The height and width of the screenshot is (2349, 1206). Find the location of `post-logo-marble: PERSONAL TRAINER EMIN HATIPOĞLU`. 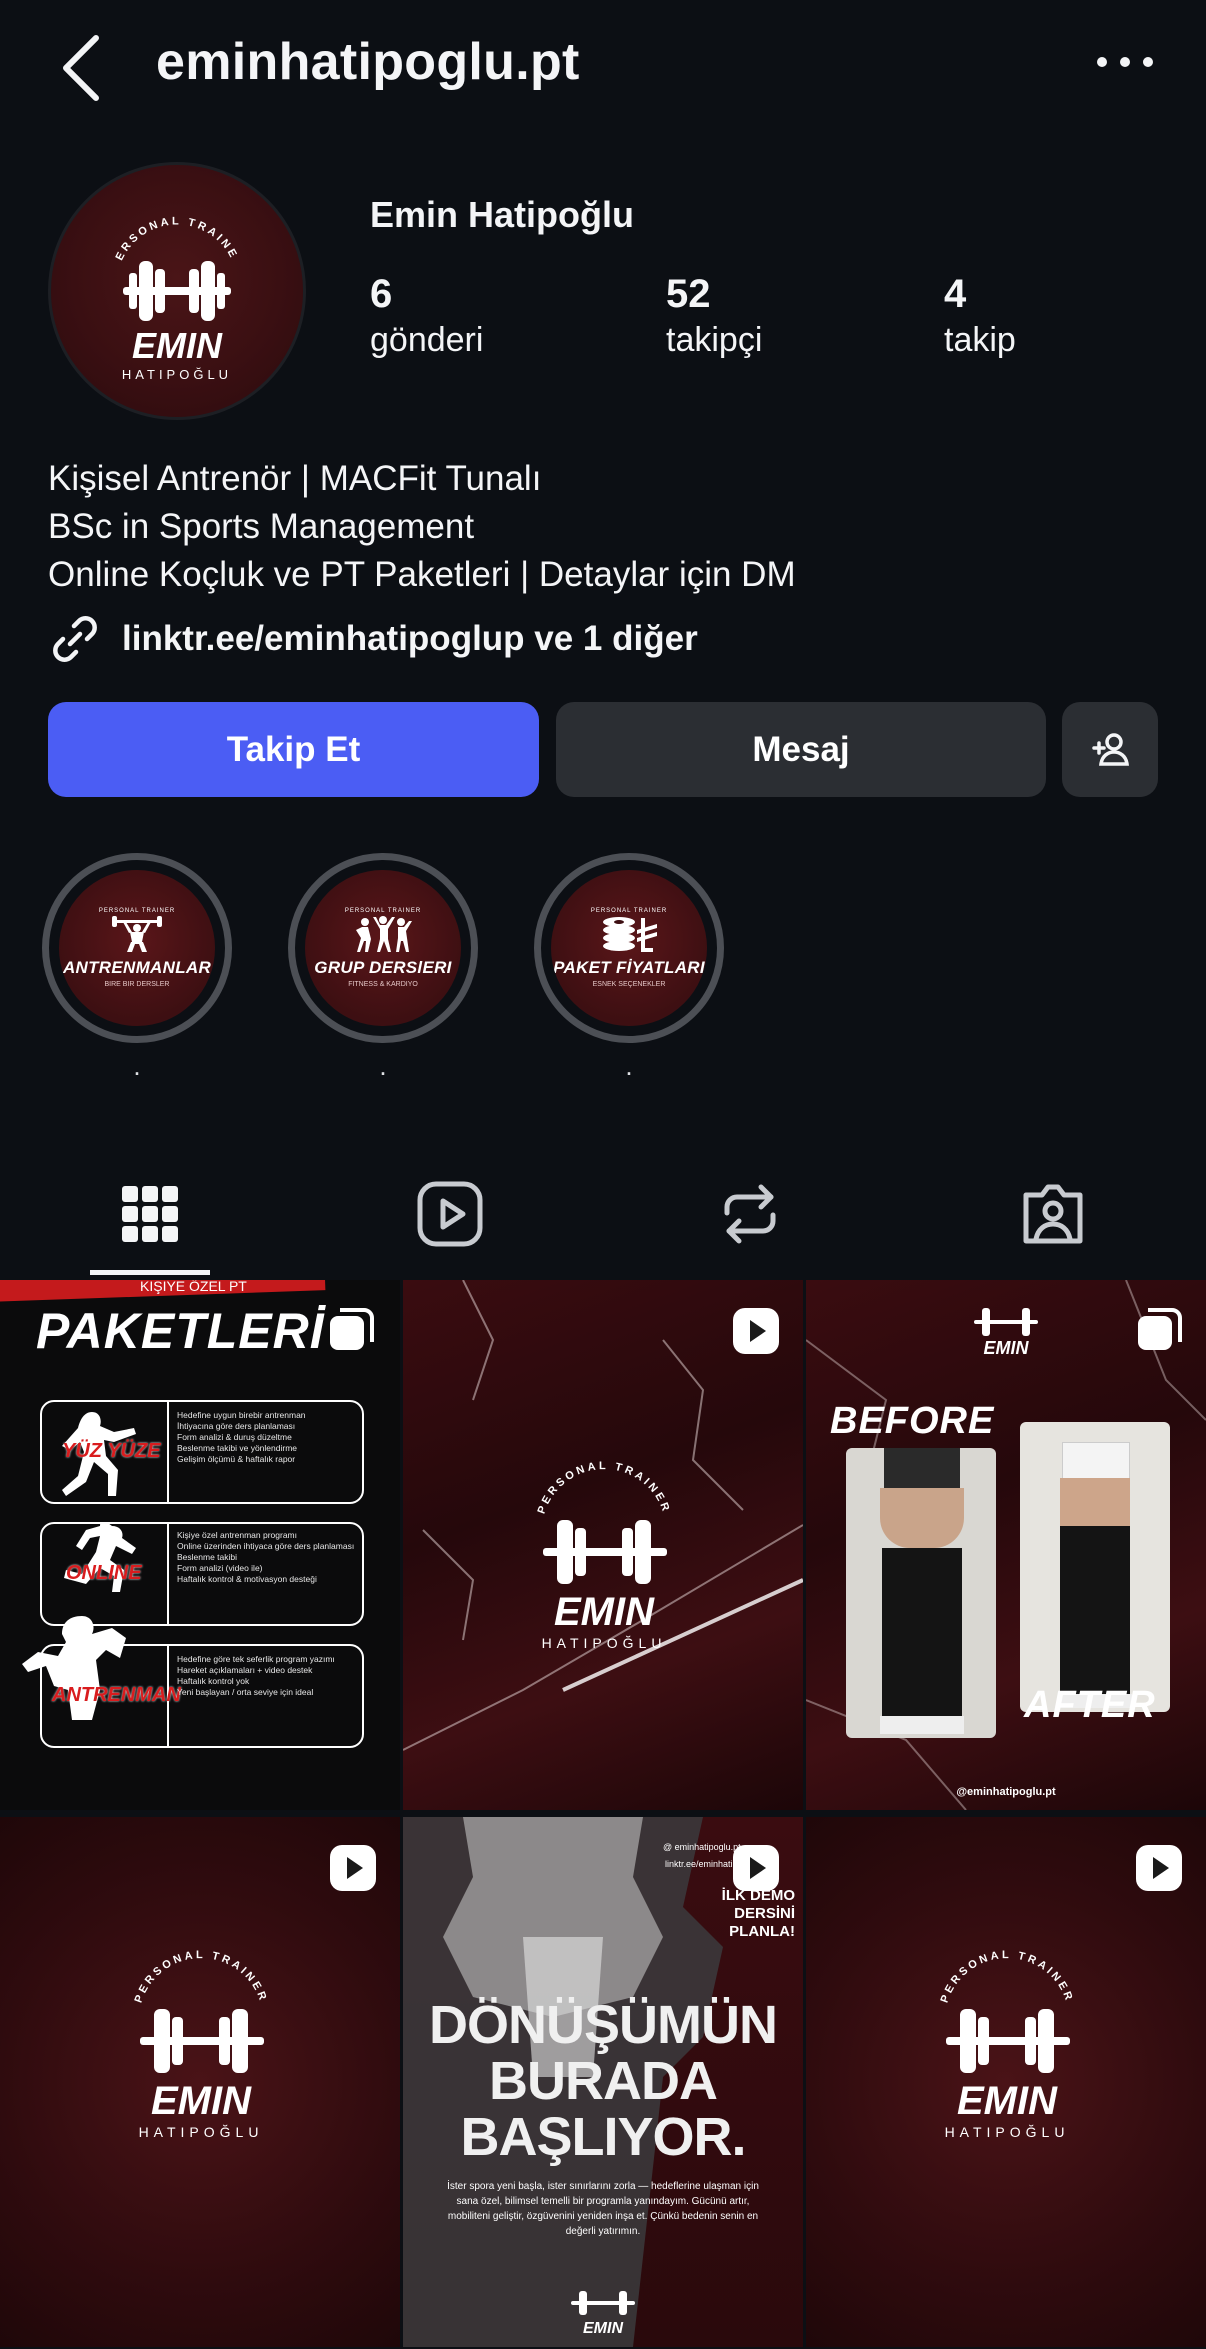

post-logo-marble: PERSONAL TRAINER EMIN HATIPOĞLU is located at coordinates (603, 1545).